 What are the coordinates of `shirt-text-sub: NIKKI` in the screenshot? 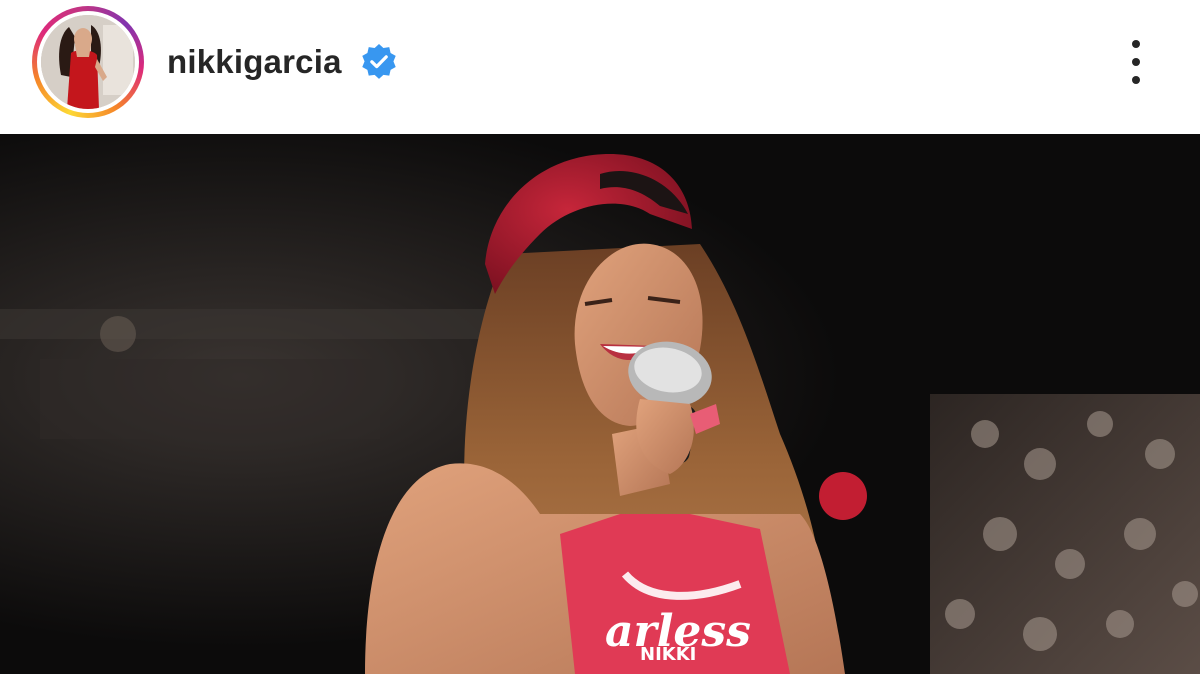 It's located at (668, 654).